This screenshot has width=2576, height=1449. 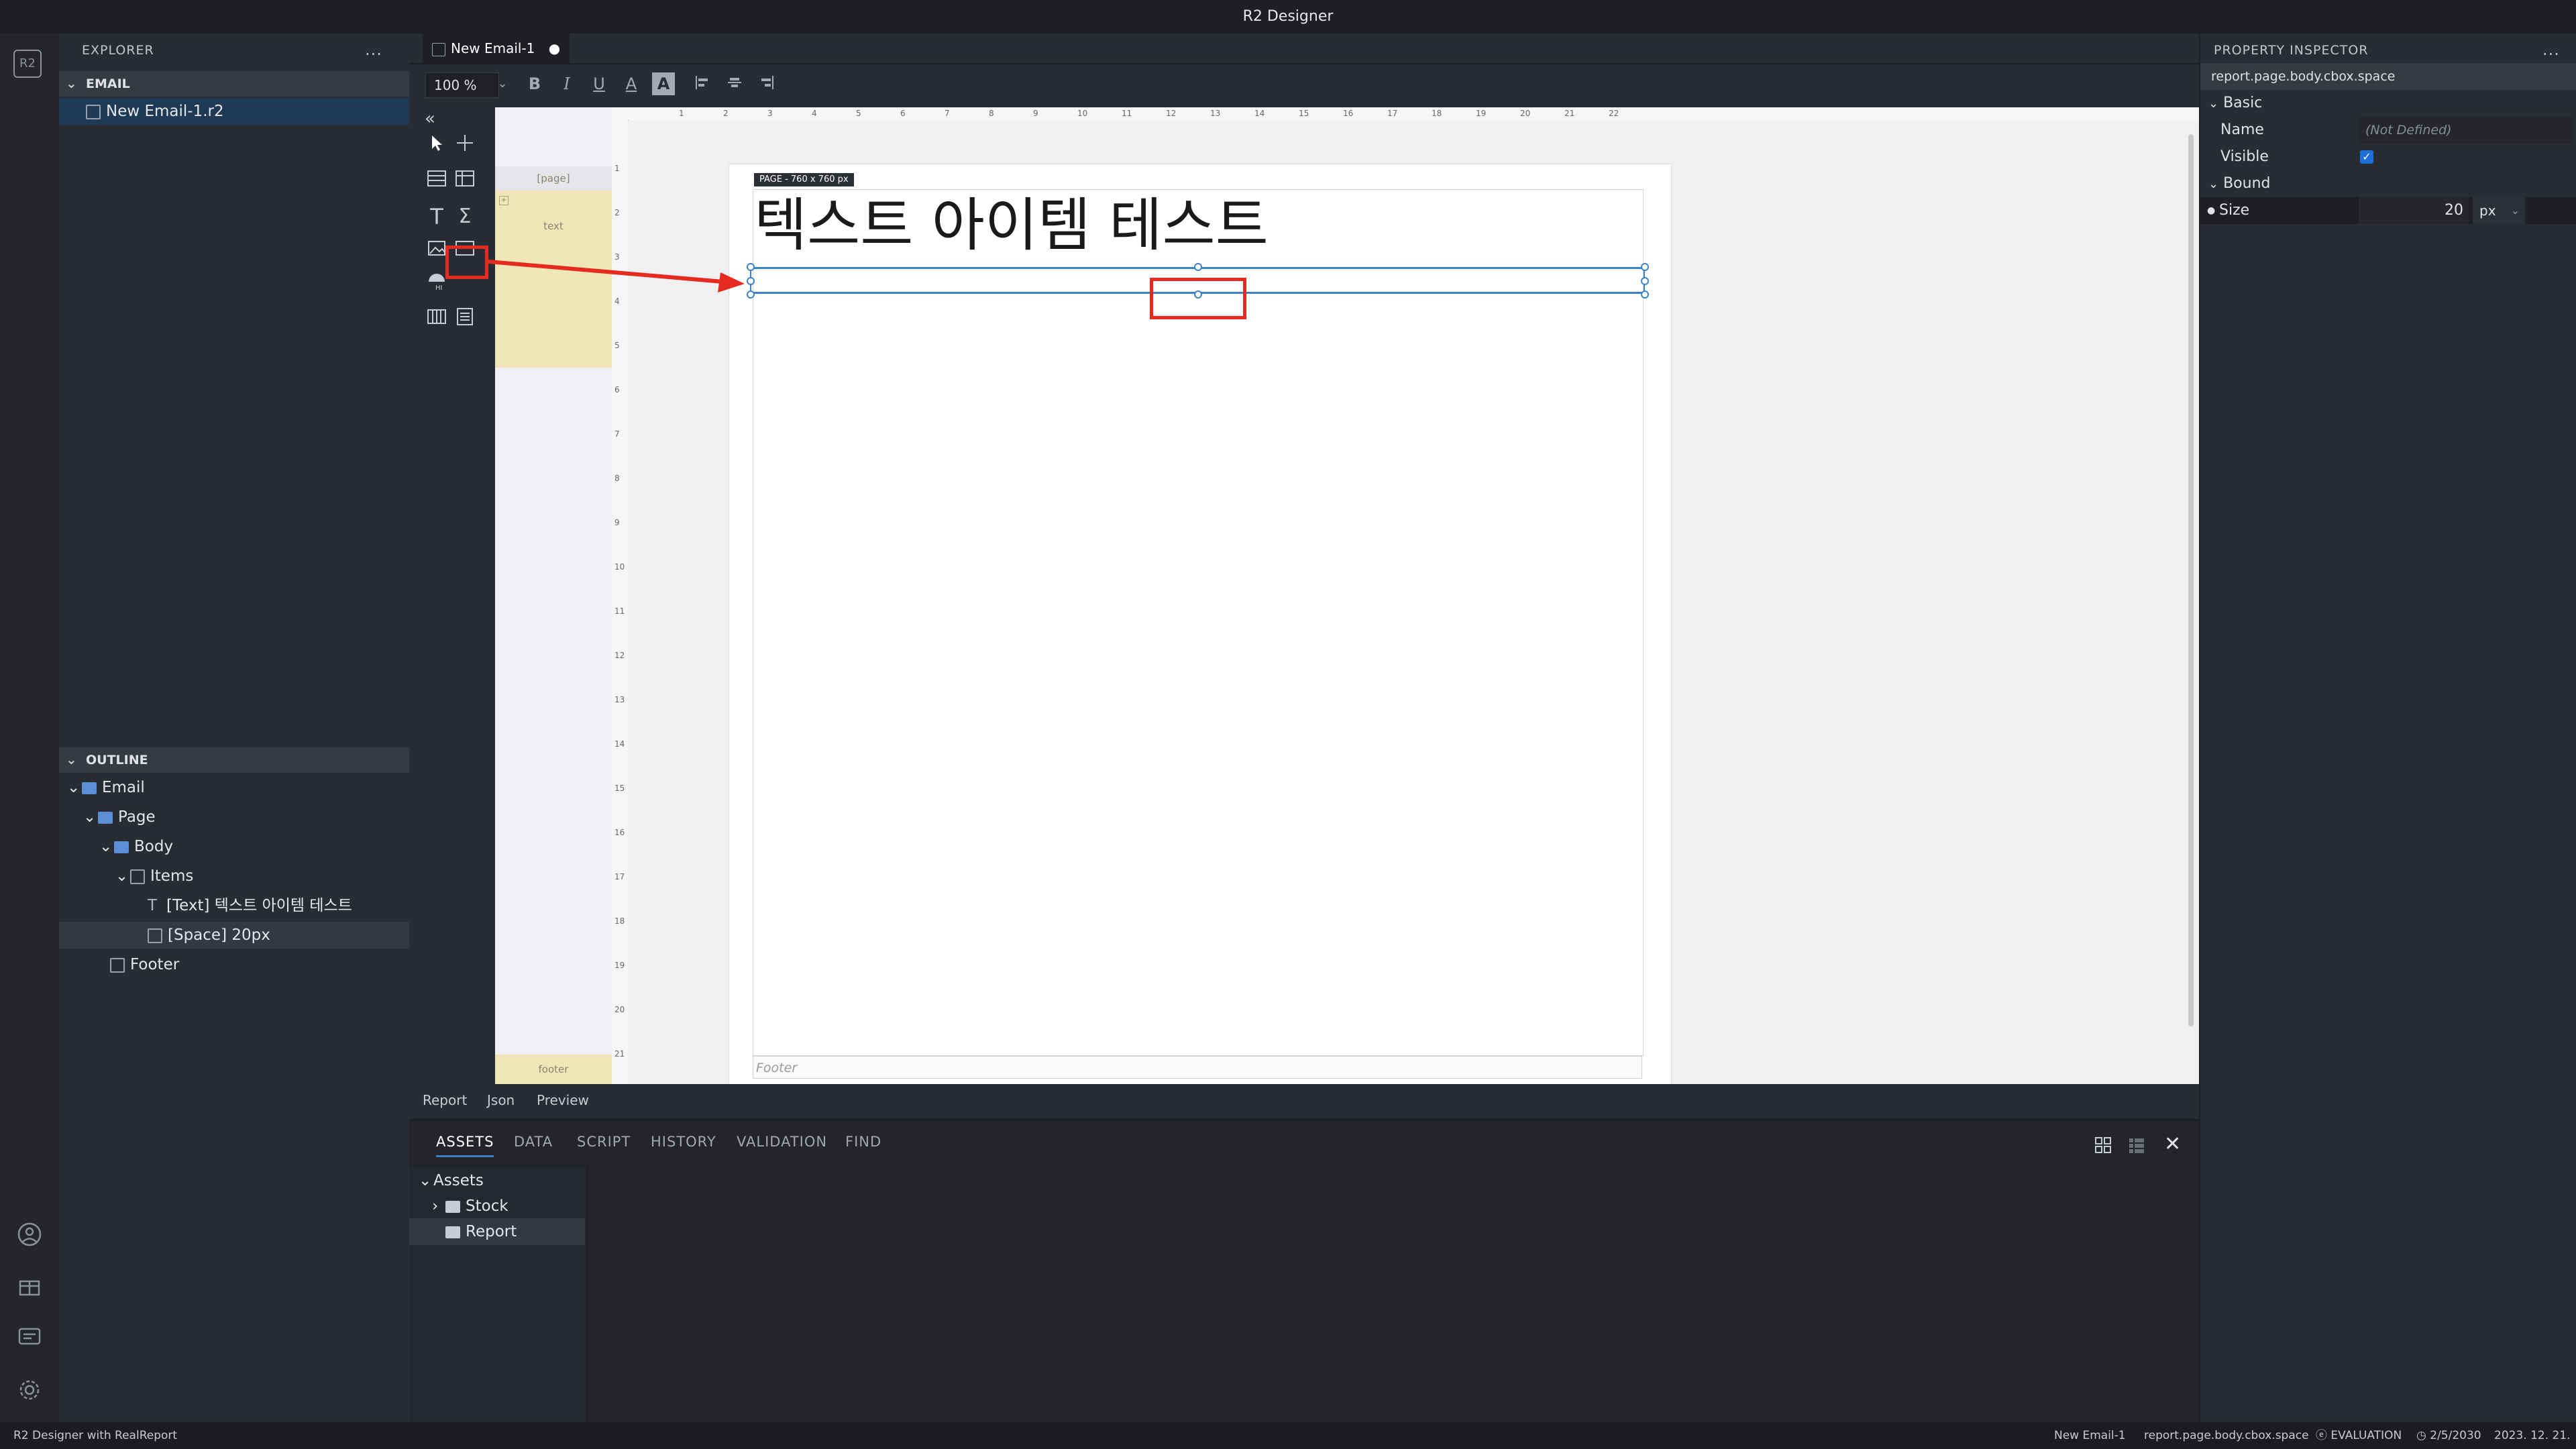 What do you see at coordinates (437, 217) in the screenshot?
I see `text-tool-icon: T` at bounding box center [437, 217].